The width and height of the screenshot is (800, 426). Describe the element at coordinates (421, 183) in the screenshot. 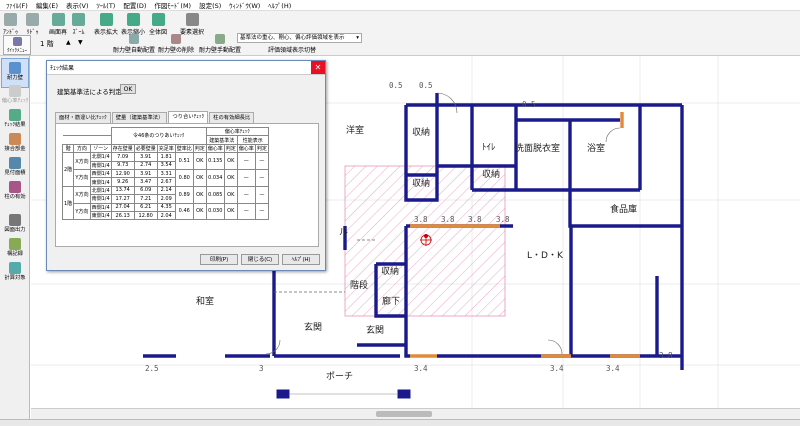

I see `room-shuno-3: 収納` at that location.